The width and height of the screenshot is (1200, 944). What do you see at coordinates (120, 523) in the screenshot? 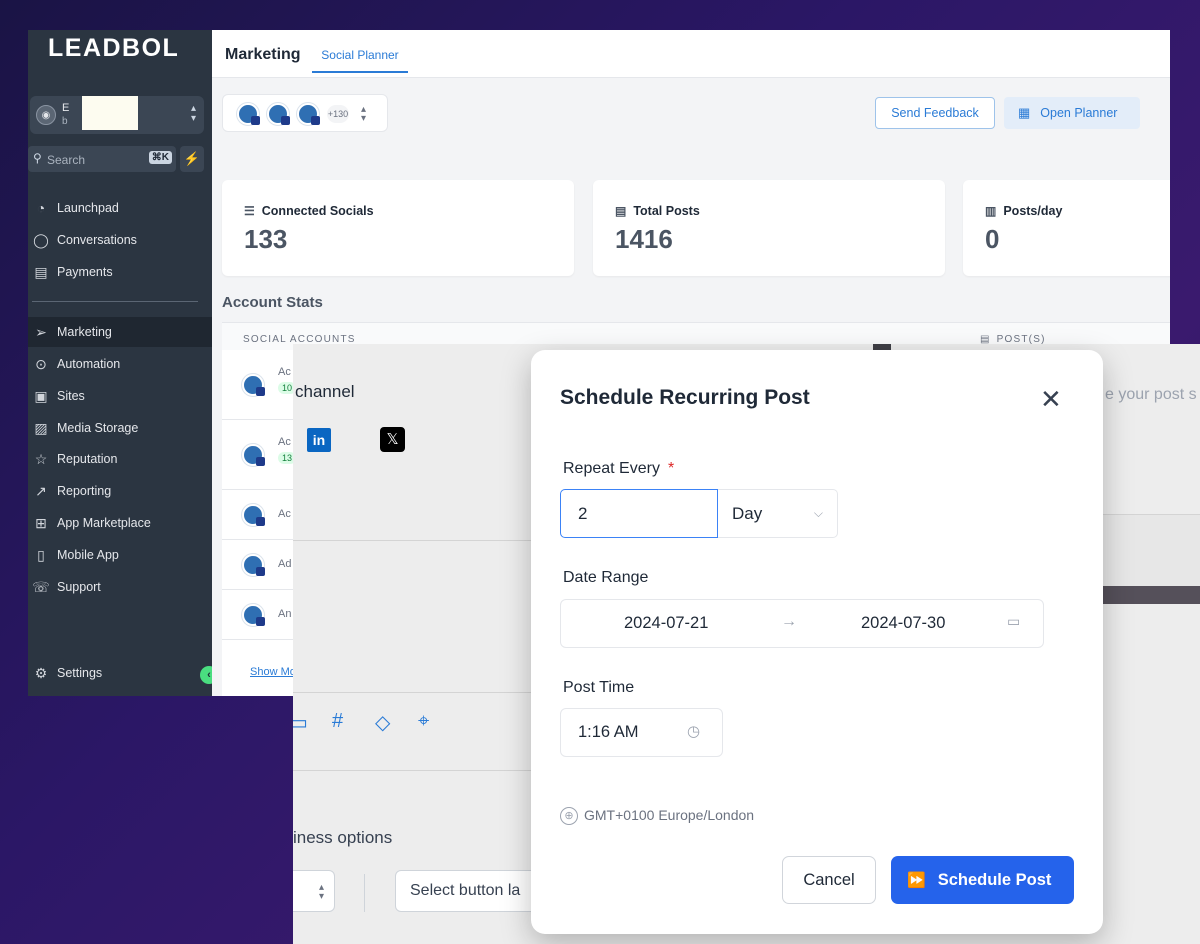
I see `sidebar-item-app-marketplace: ⊞ App Marketplace` at bounding box center [120, 523].